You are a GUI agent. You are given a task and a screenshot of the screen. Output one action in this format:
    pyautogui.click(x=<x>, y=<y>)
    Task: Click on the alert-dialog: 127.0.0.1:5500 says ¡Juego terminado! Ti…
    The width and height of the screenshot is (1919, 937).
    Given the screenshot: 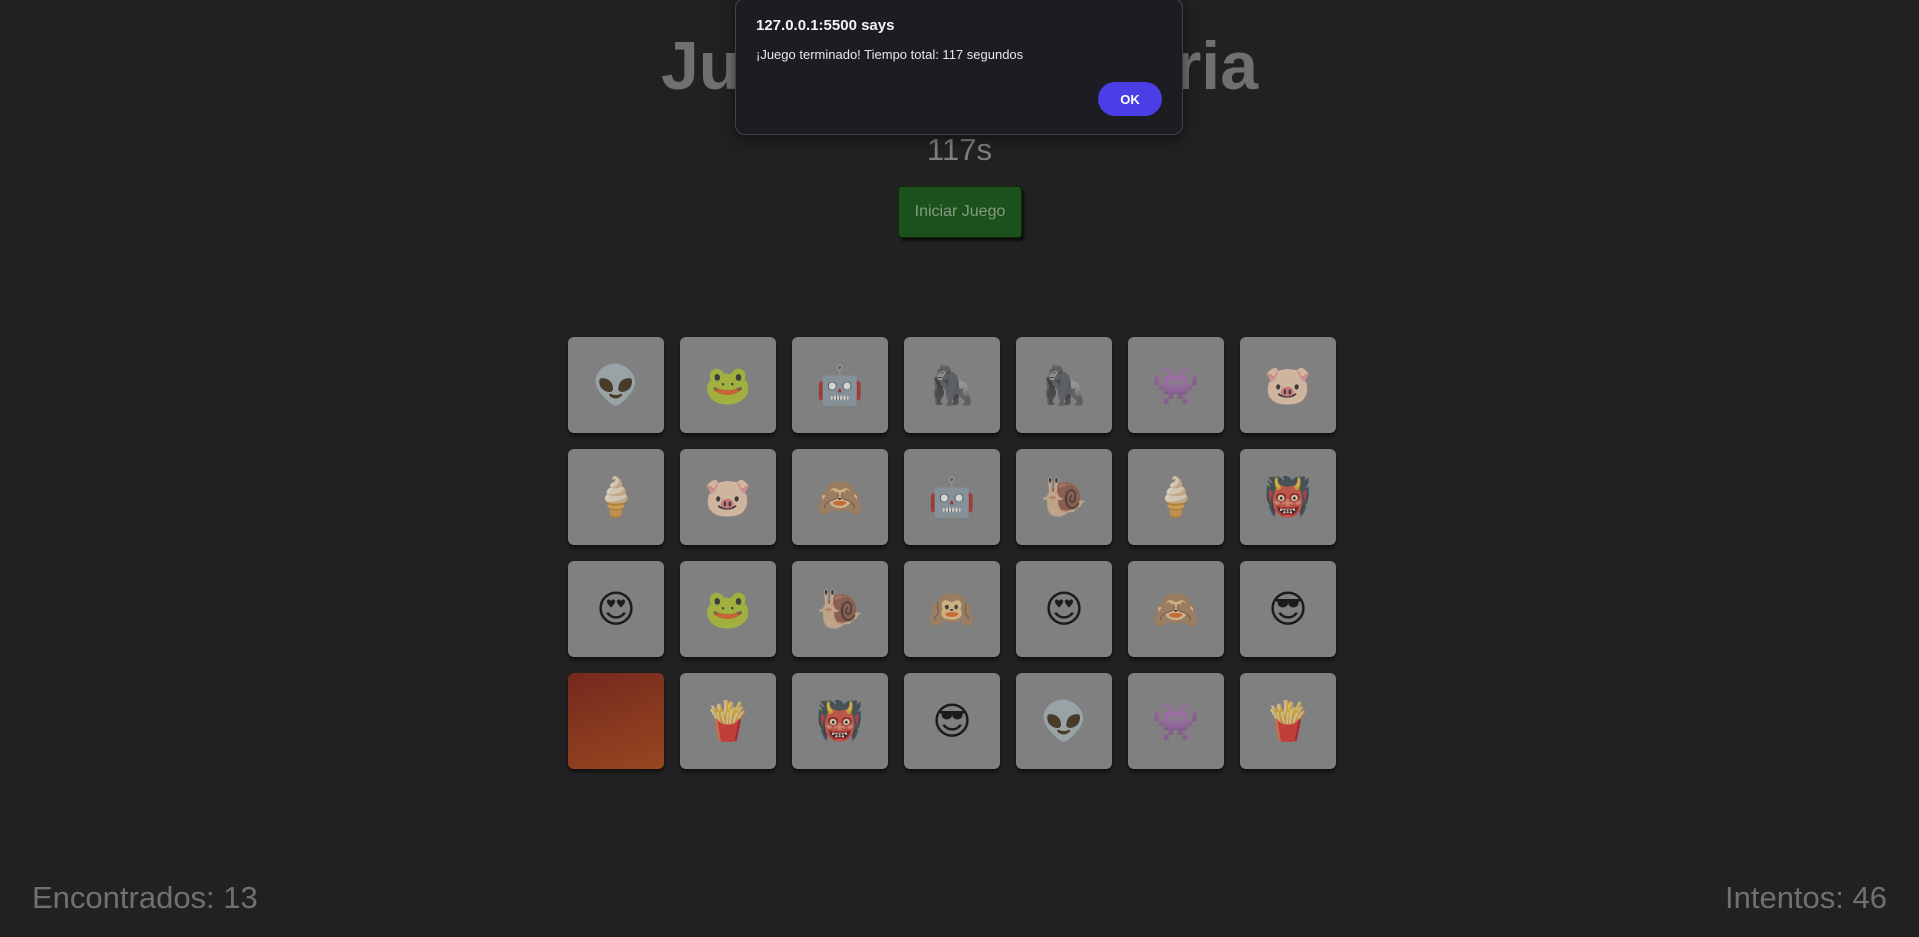 What is the action you would take?
    pyautogui.click(x=959, y=67)
    